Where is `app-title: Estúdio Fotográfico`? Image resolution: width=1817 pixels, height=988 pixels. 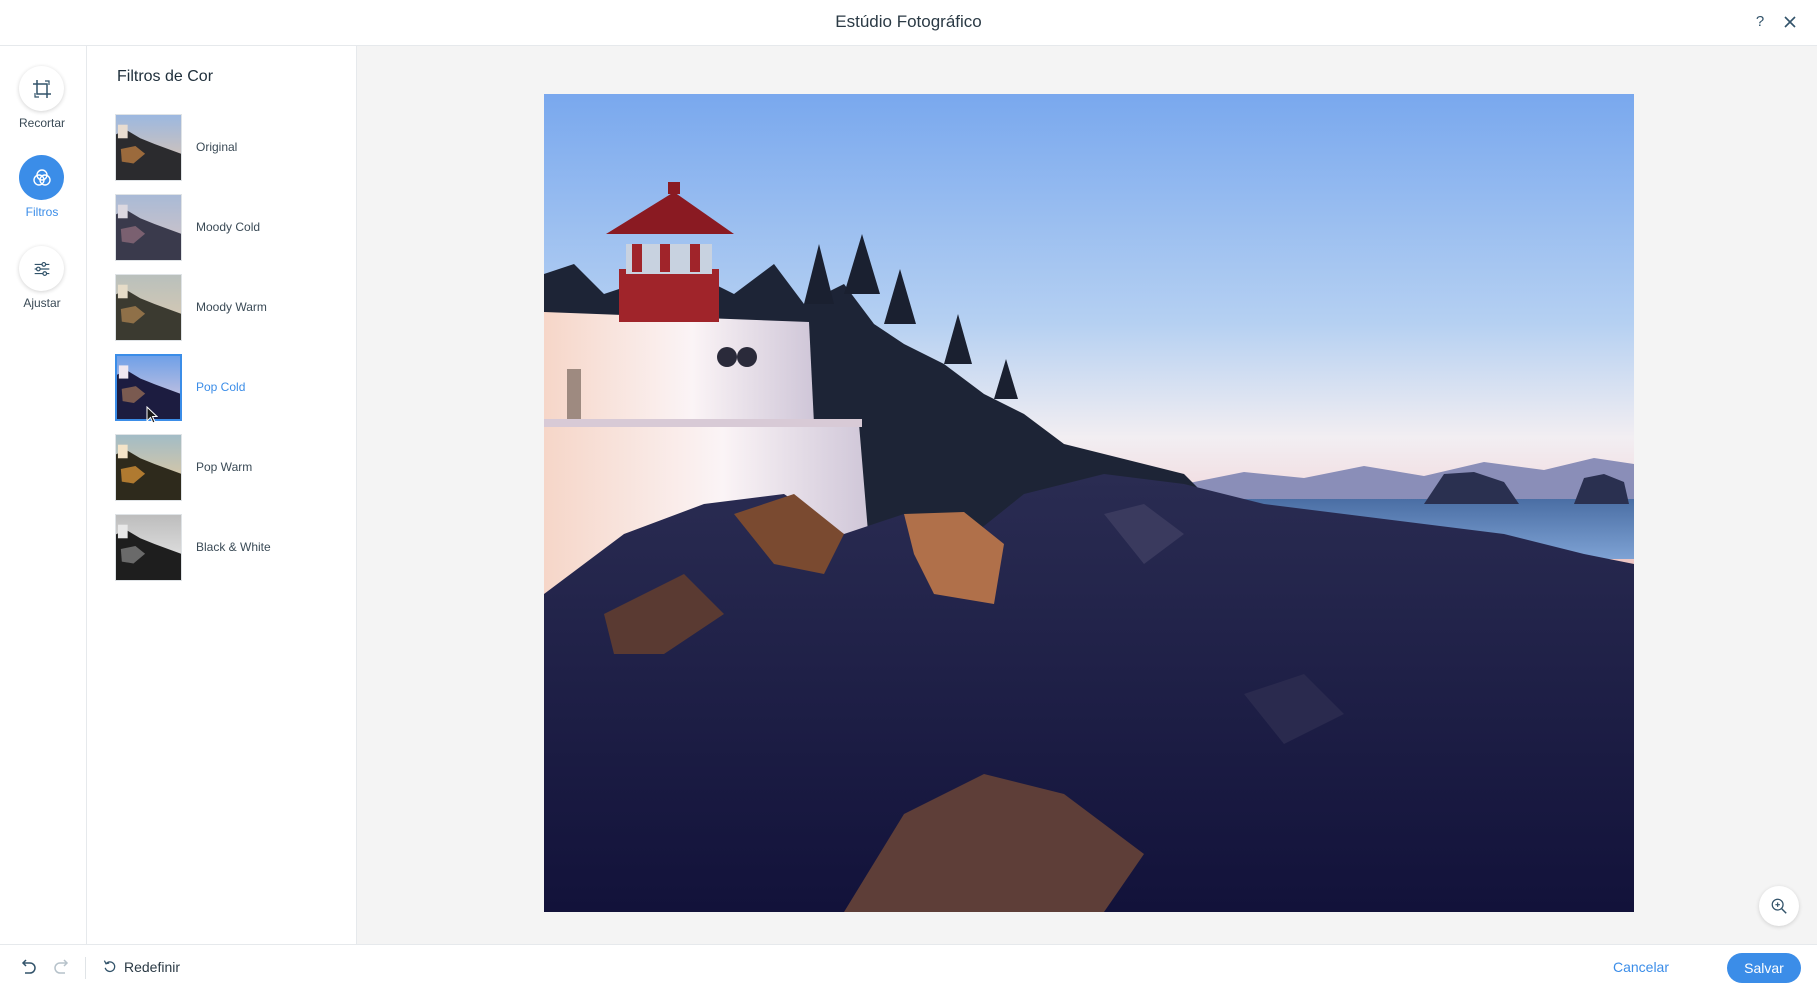
app-title: Estúdio Fotográfico is located at coordinates (908, 21).